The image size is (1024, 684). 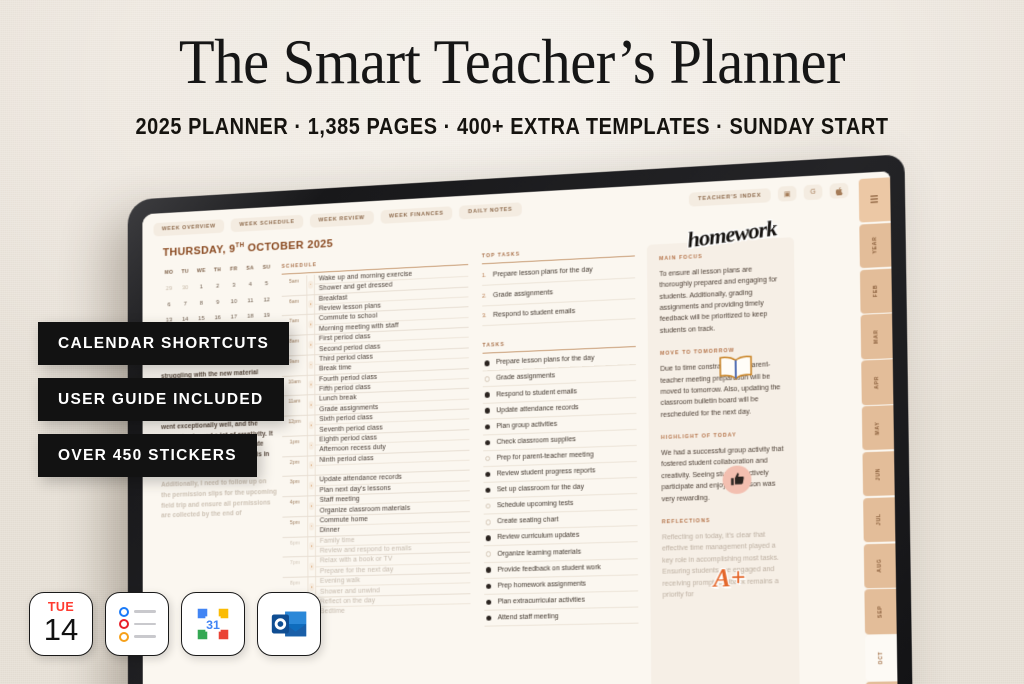 What do you see at coordinates (250, 300) in the screenshot?
I see `calendar-day-cell: 11` at bounding box center [250, 300].